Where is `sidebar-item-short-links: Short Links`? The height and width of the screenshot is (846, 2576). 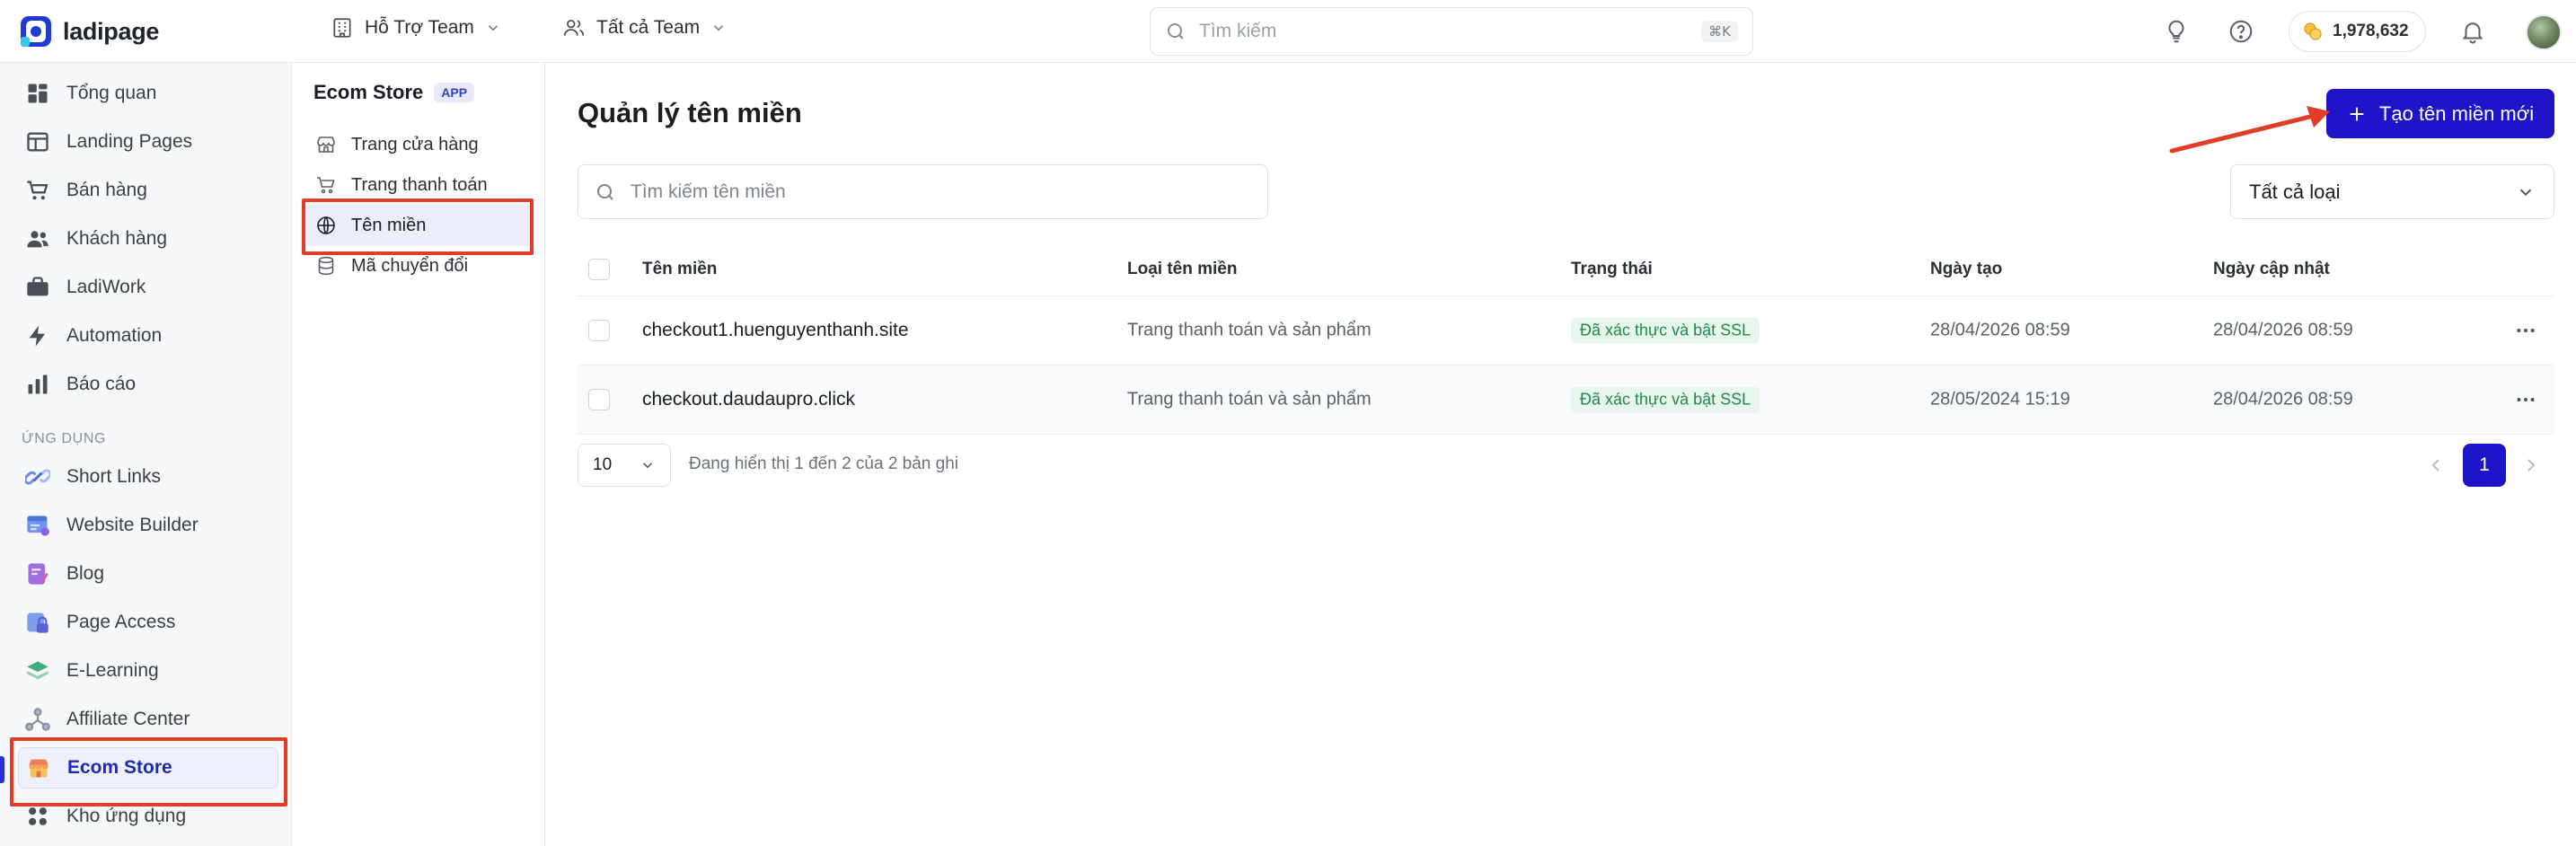 sidebar-item-short-links: Short Links is located at coordinates (148, 477).